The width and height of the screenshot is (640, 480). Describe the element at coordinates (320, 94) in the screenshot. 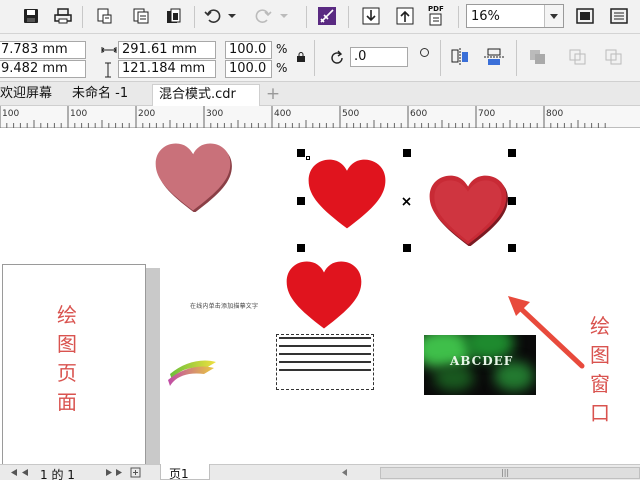

I see `document-tabs: 欢迎屏幕 未命名 -1 混合模式.cdr +` at that location.